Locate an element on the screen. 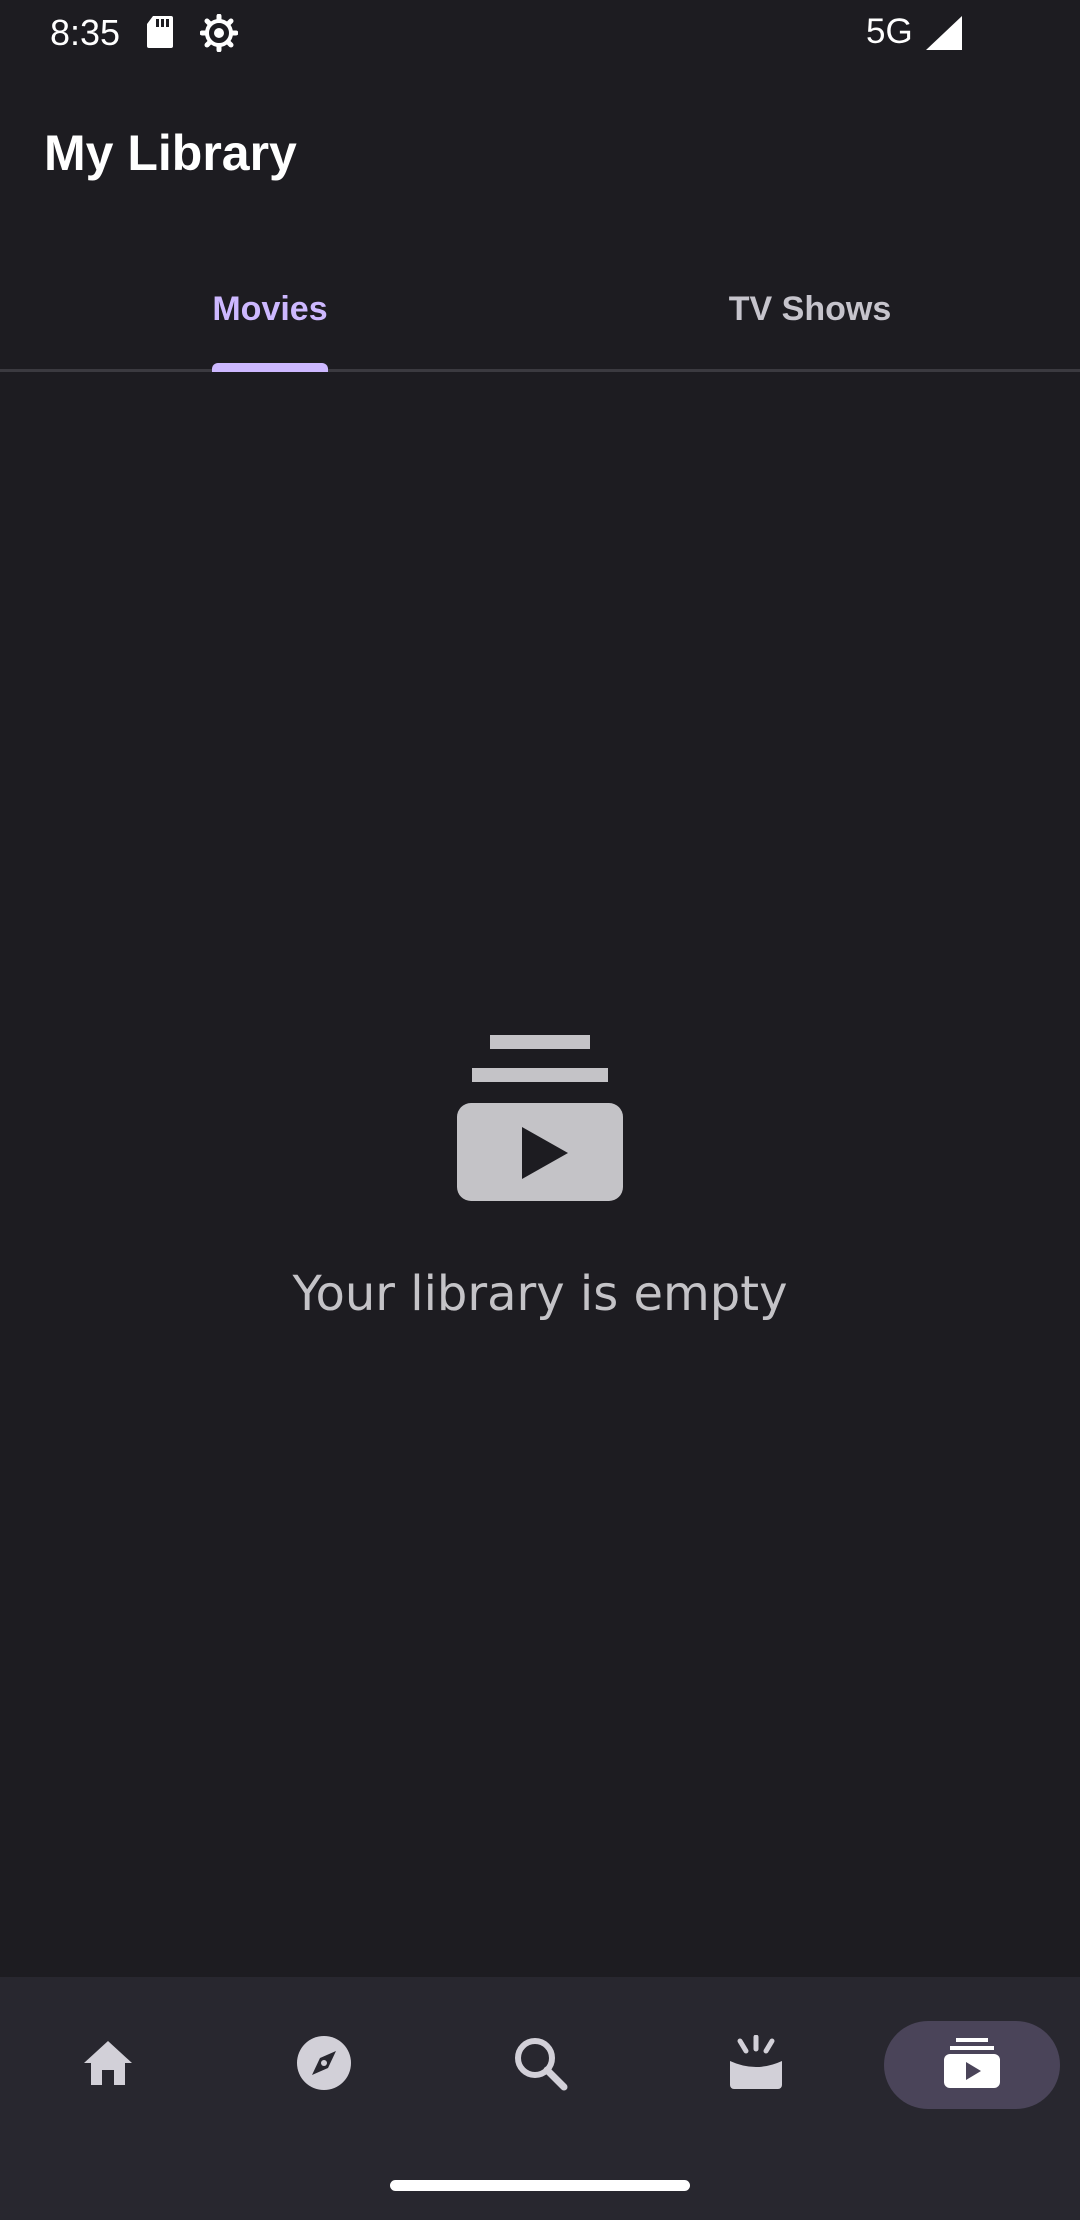 Image resolution: width=1080 pixels, height=2220 pixels. tab-bar: Movies TV Shows is located at coordinates (540, 311).